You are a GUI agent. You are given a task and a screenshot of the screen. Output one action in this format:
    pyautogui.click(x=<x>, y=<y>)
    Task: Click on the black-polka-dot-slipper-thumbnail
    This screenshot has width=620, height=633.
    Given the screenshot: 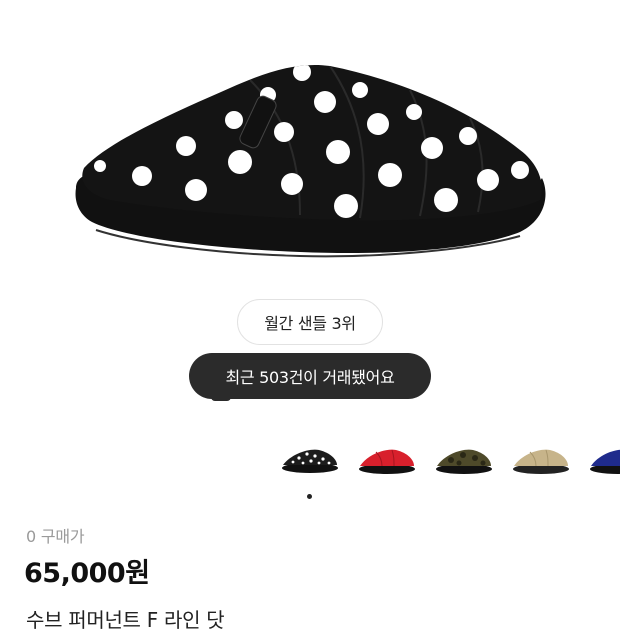 What is the action you would take?
    pyautogui.click(x=310, y=462)
    